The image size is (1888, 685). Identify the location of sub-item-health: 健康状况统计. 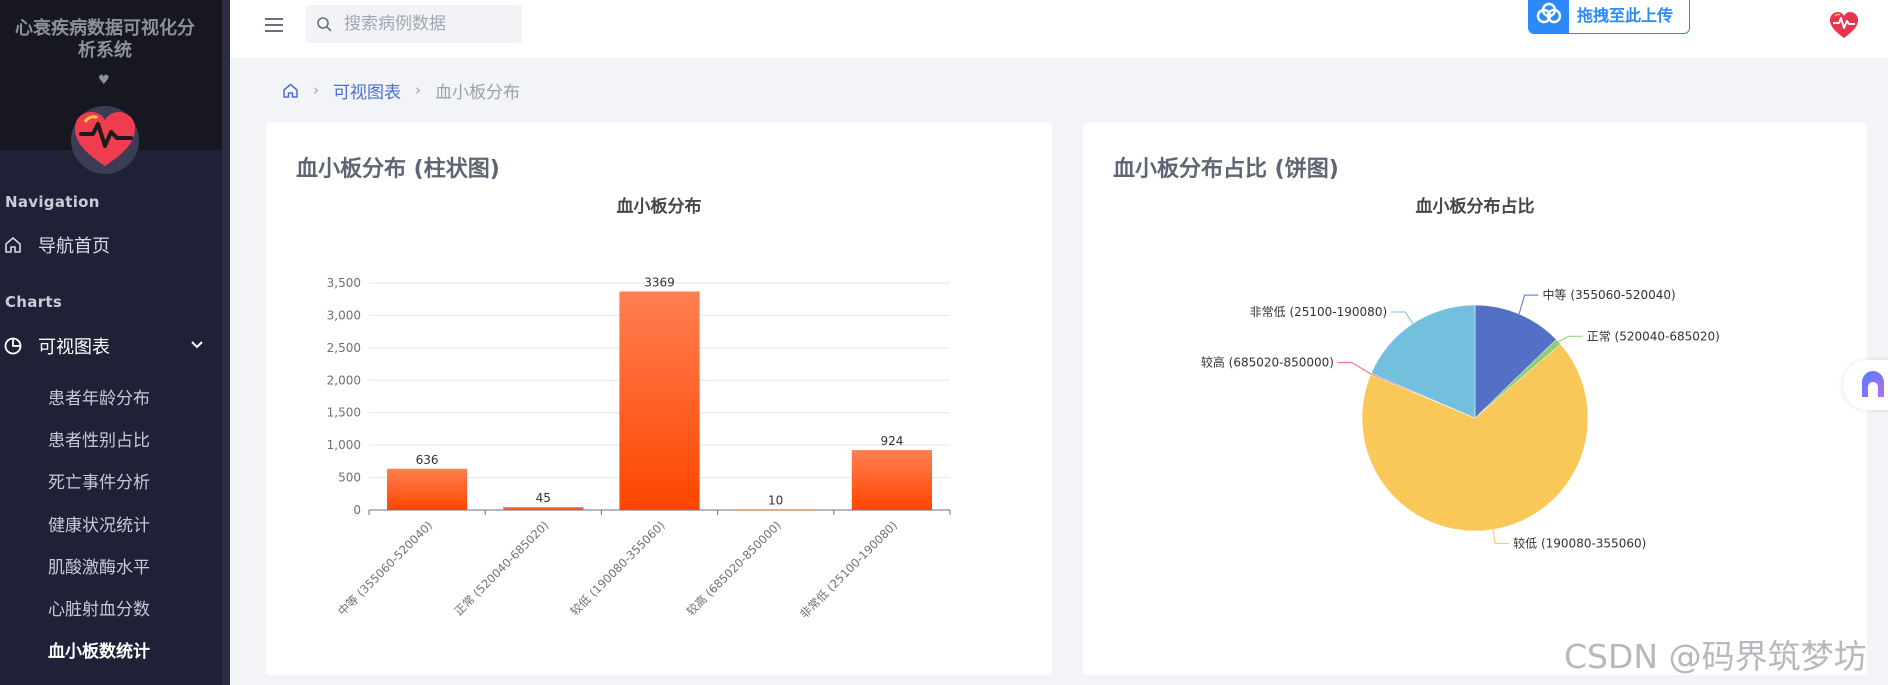
(99, 523).